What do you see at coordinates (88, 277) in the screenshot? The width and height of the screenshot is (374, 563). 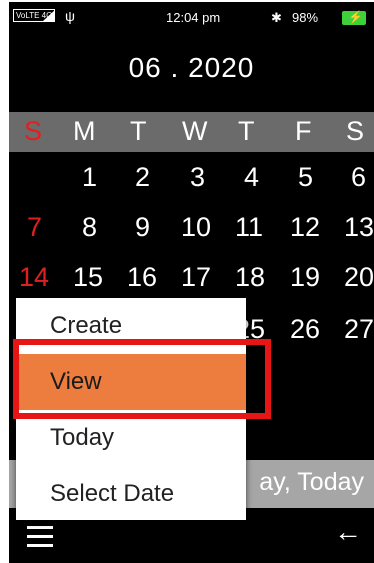 I see `calendar-day: 15` at bounding box center [88, 277].